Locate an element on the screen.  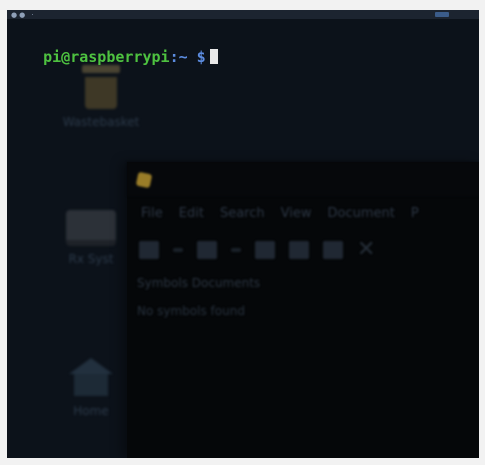
tray-icon is located at coordinates (442, 14).